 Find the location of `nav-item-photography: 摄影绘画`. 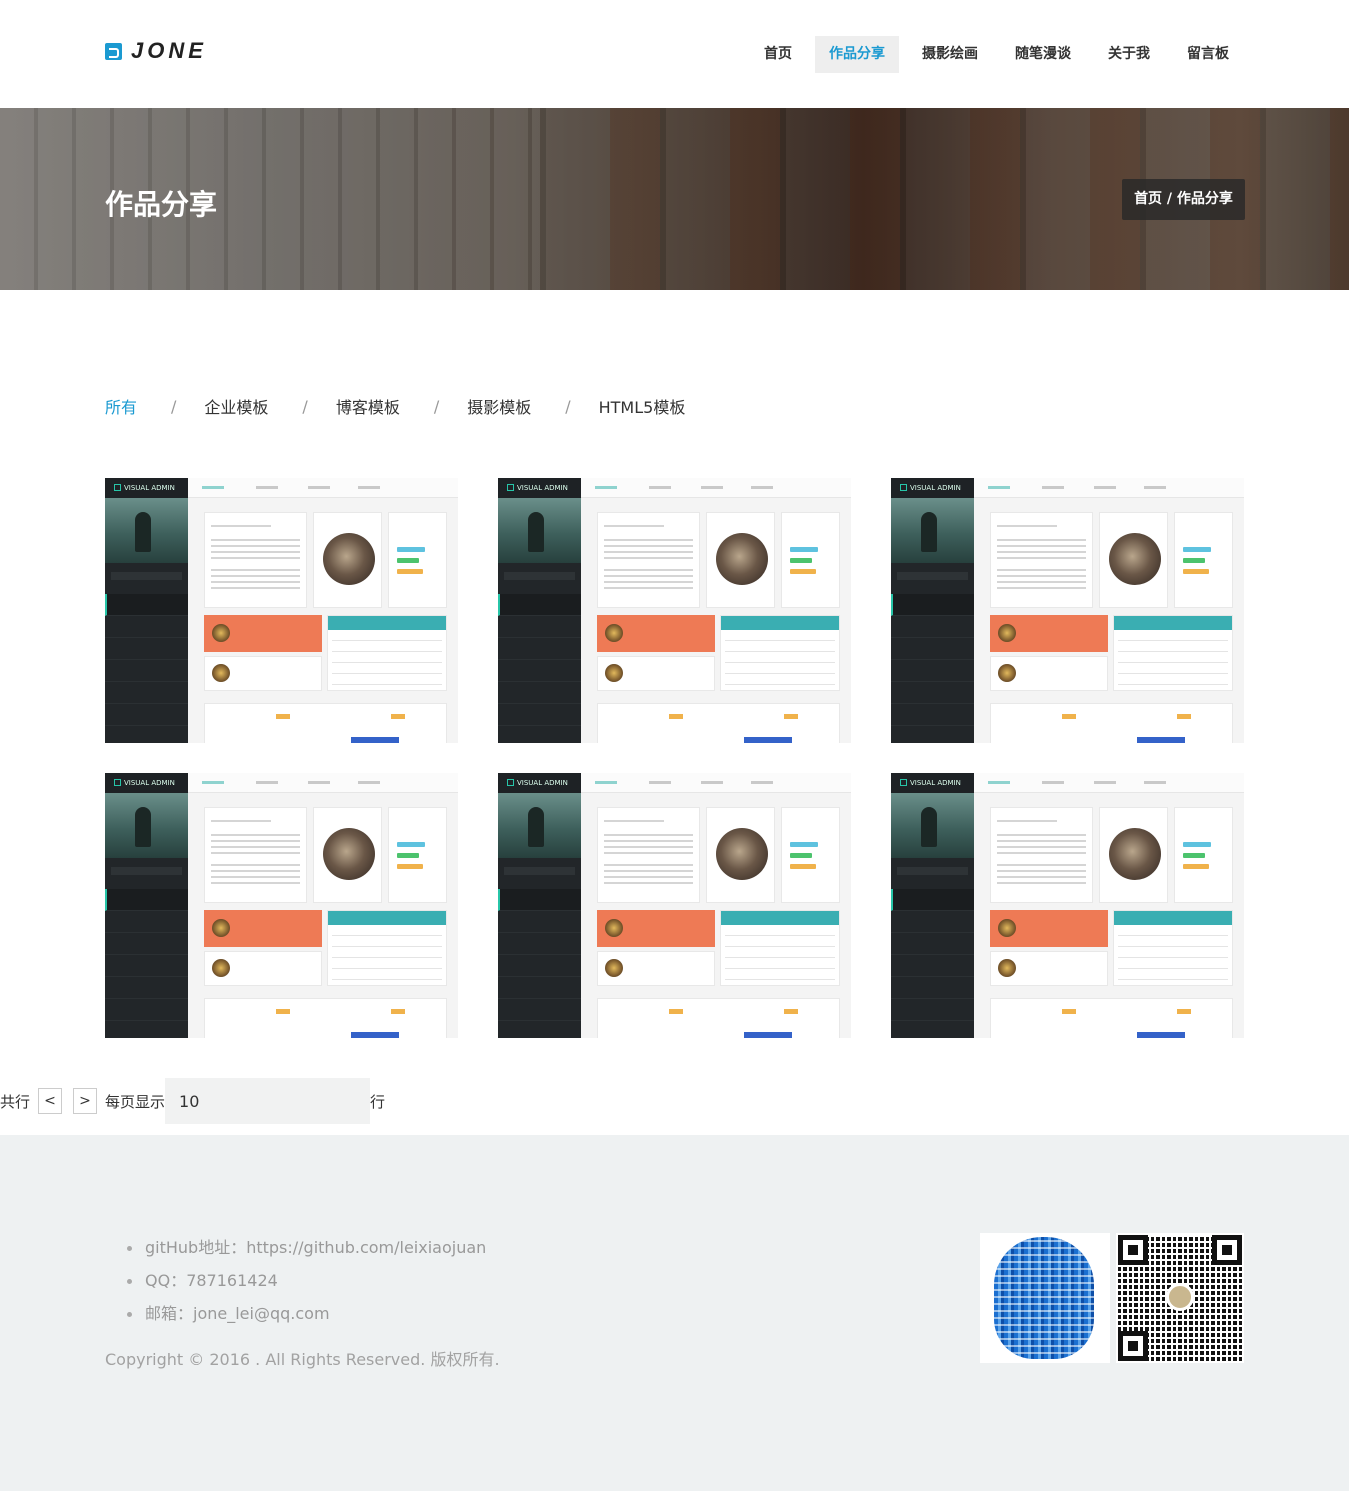

nav-item-photography: 摄影绘画 is located at coordinates (950, 54).